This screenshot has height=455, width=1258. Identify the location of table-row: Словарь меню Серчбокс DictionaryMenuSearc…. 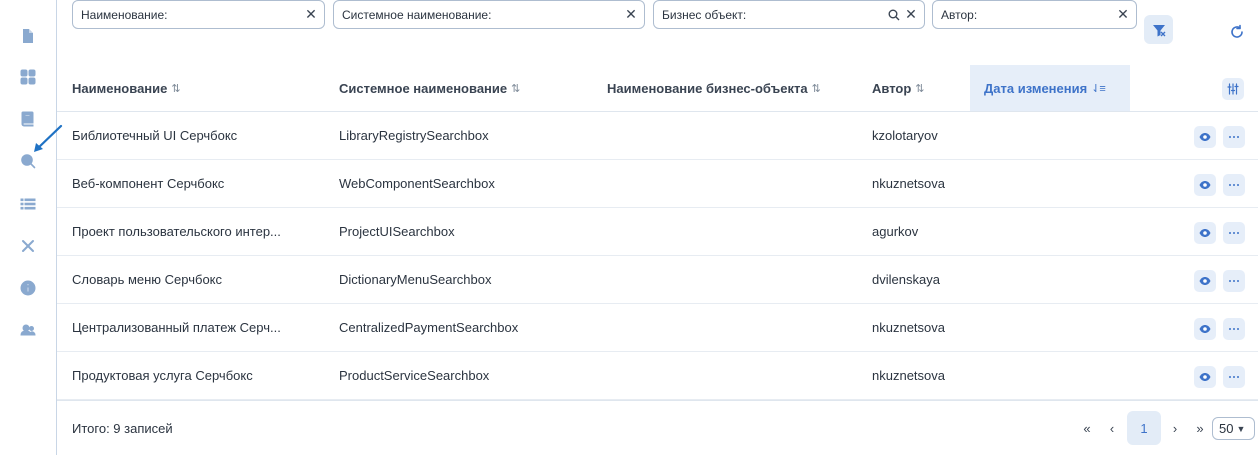
(657, 280).